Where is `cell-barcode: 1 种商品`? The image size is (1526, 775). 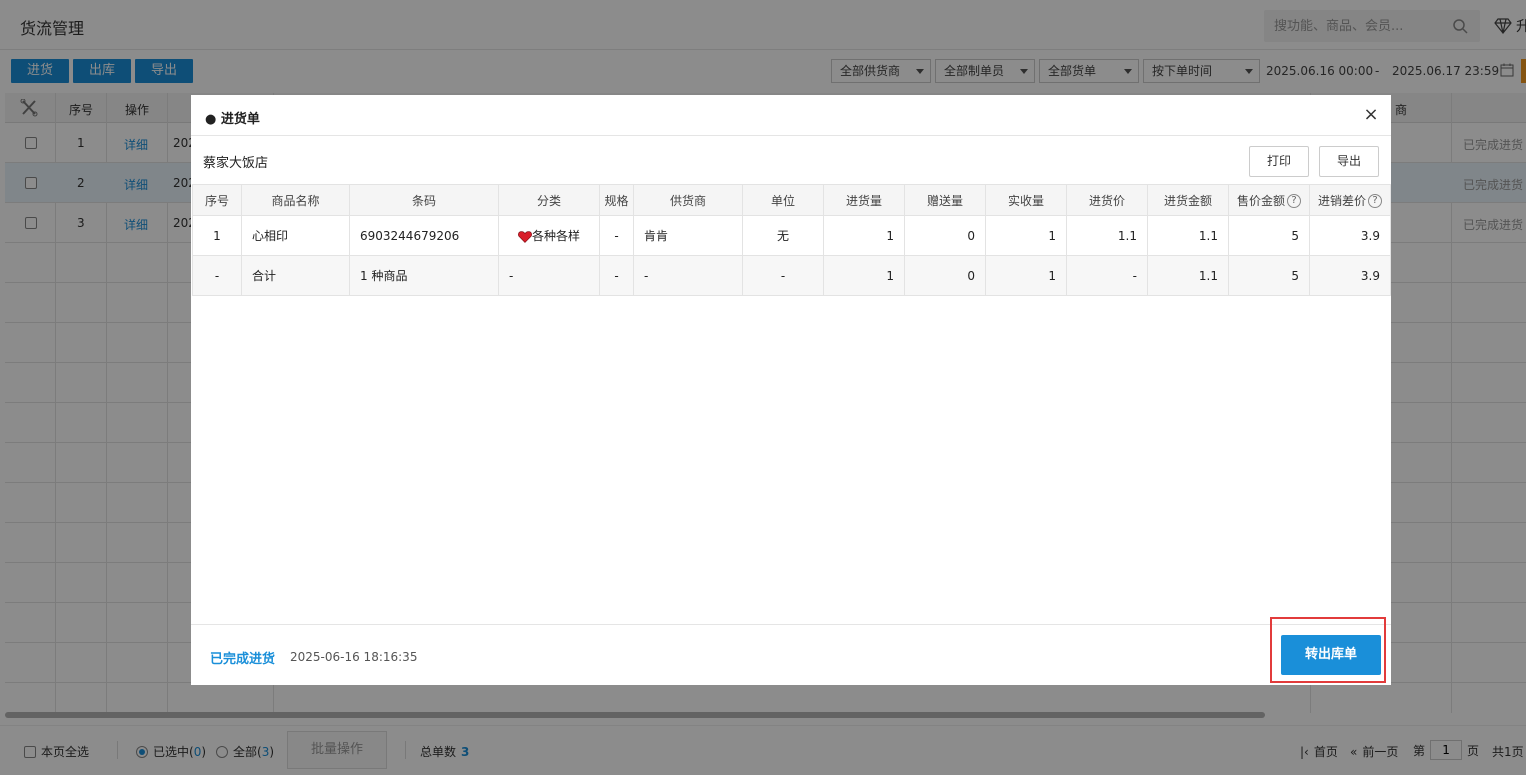 cell-barcode: 1 种商品 is located at coordinates (424, 275).